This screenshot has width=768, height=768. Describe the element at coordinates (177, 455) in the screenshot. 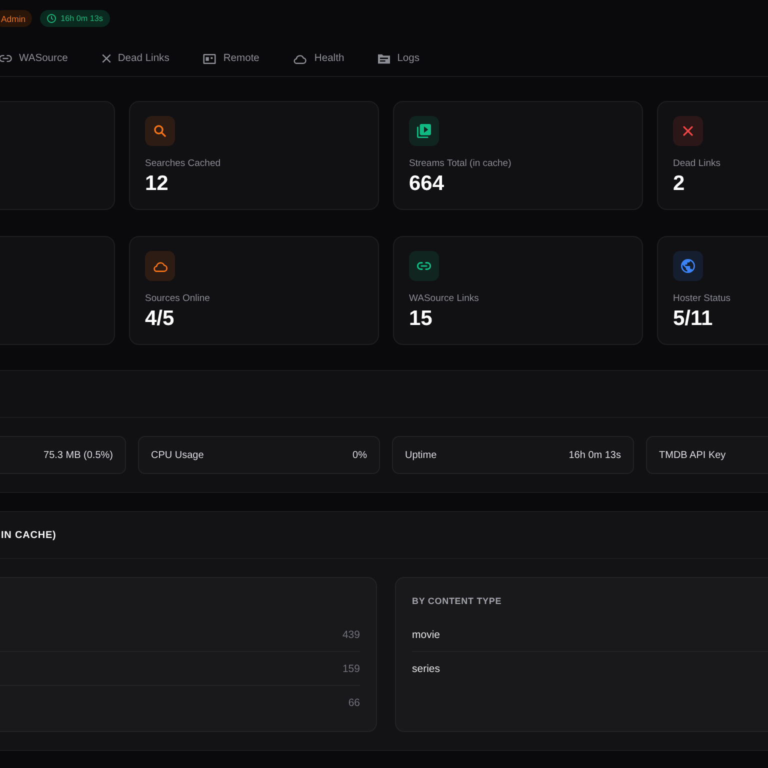

I see `info-label: CPU Usage` at that location.